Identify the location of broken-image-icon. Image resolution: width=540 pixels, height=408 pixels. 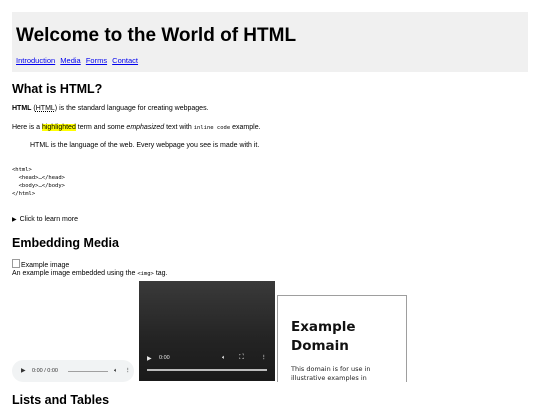
(16, 263).